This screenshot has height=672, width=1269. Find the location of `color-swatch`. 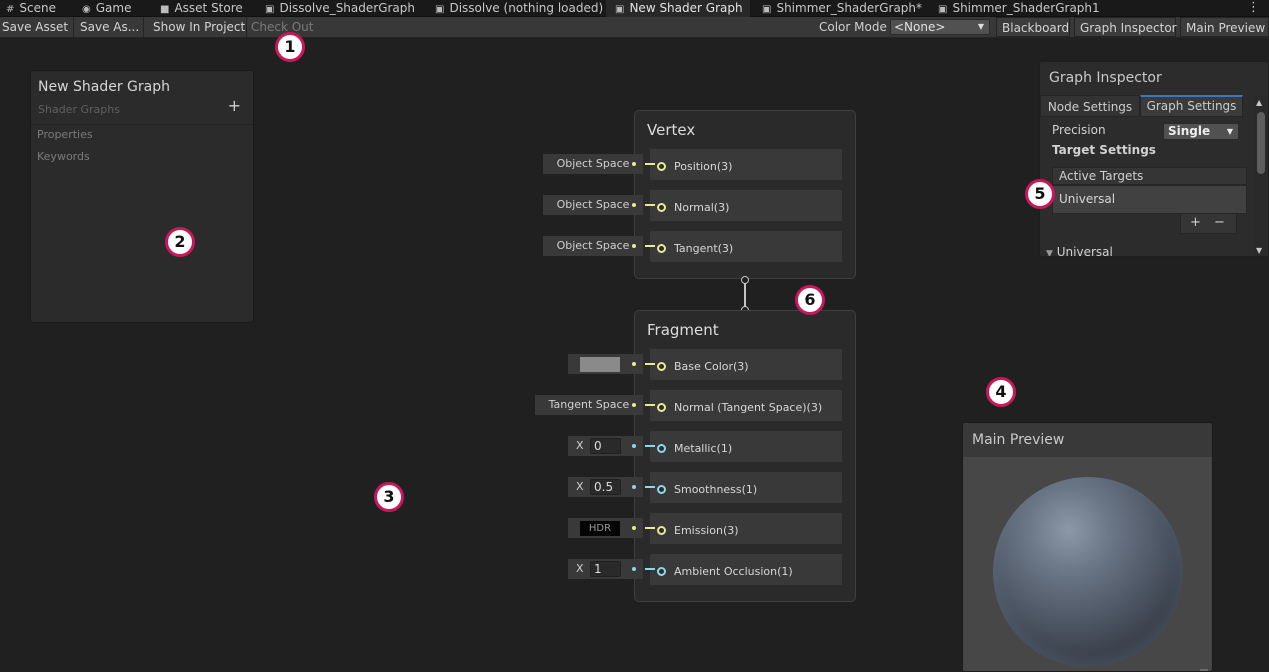

color-swatch is located at coordinates (600, 364).